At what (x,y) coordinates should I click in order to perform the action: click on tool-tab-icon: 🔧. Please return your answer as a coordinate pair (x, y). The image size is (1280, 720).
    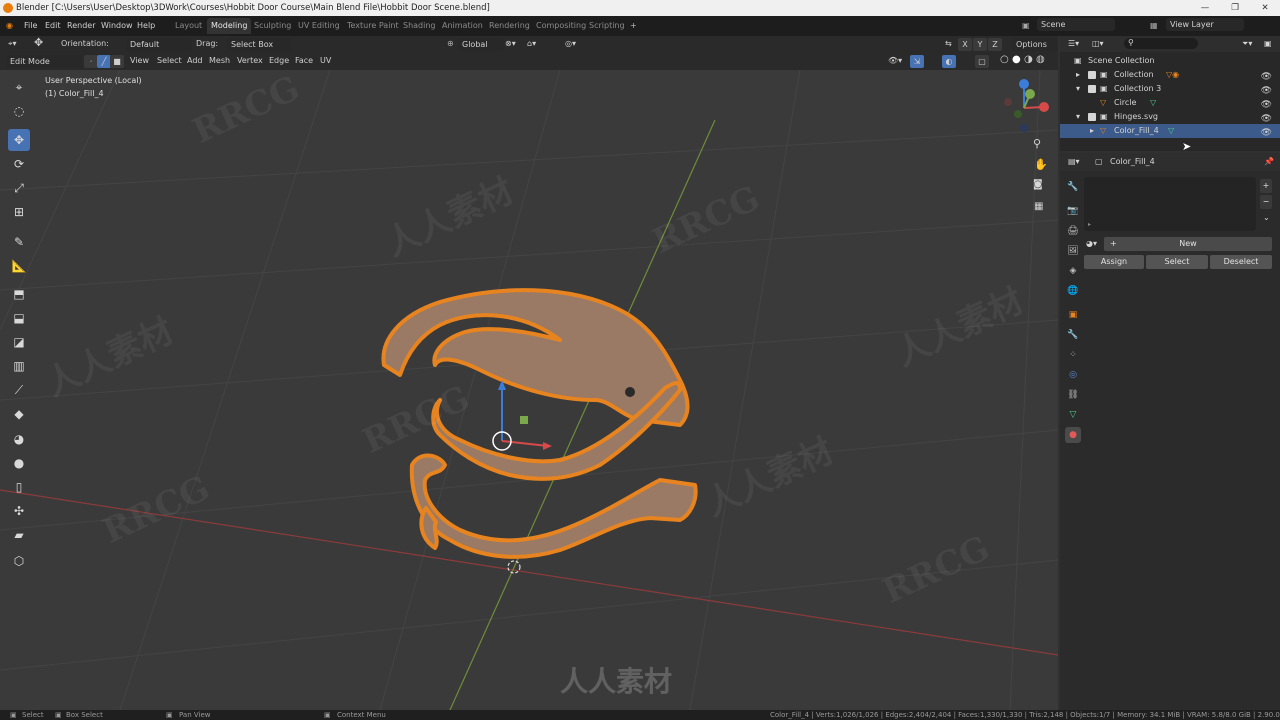
    Looking at the image, I should click on (1073, 187).